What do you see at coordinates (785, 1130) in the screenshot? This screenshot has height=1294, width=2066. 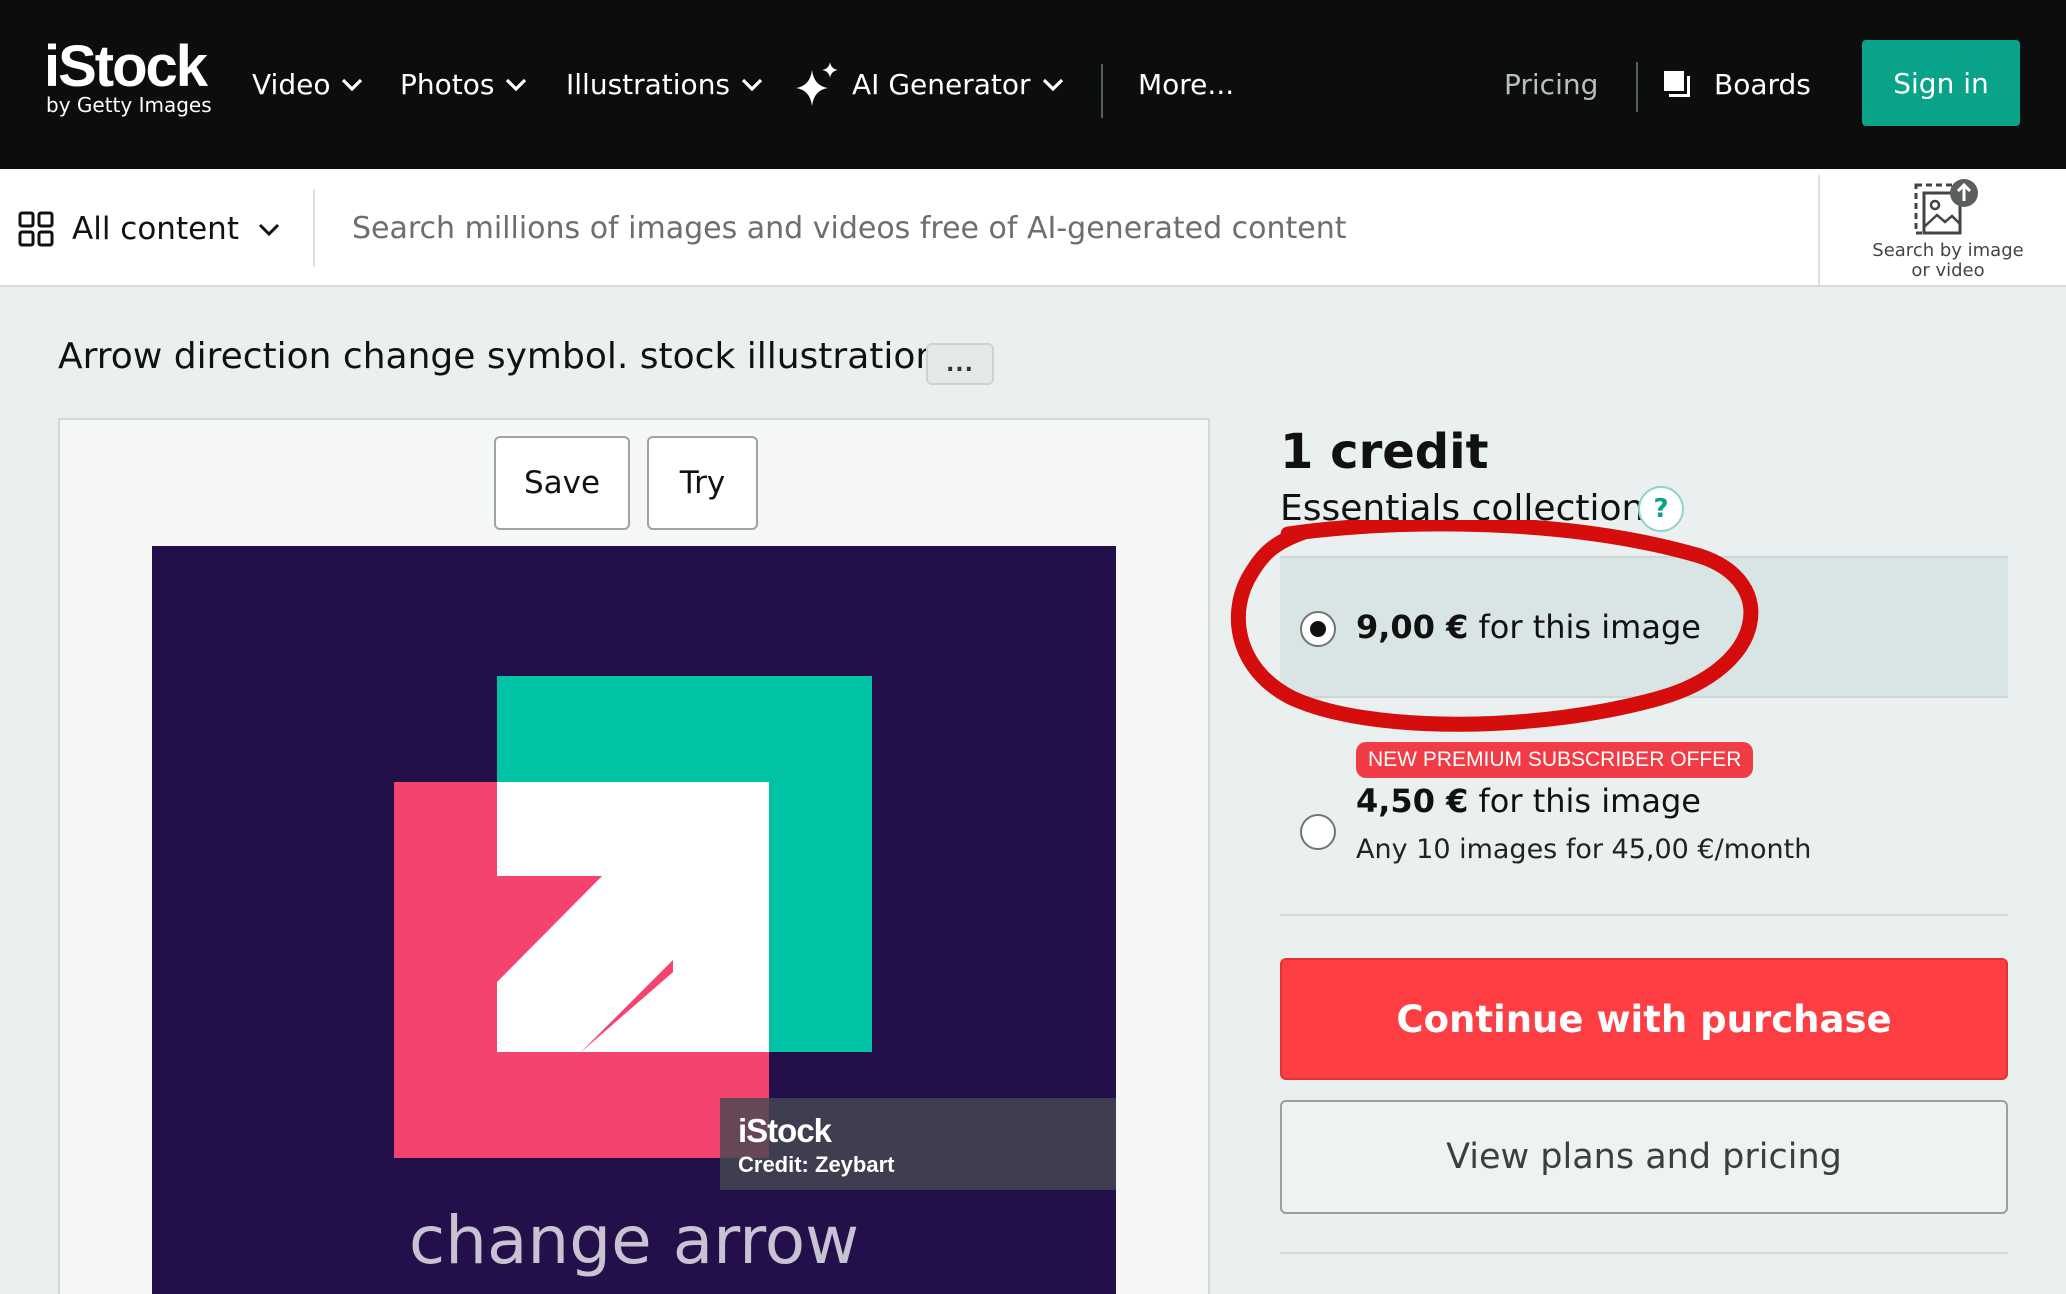 I see `watermark-logo: iStock` at bounding box center [785, 1130].